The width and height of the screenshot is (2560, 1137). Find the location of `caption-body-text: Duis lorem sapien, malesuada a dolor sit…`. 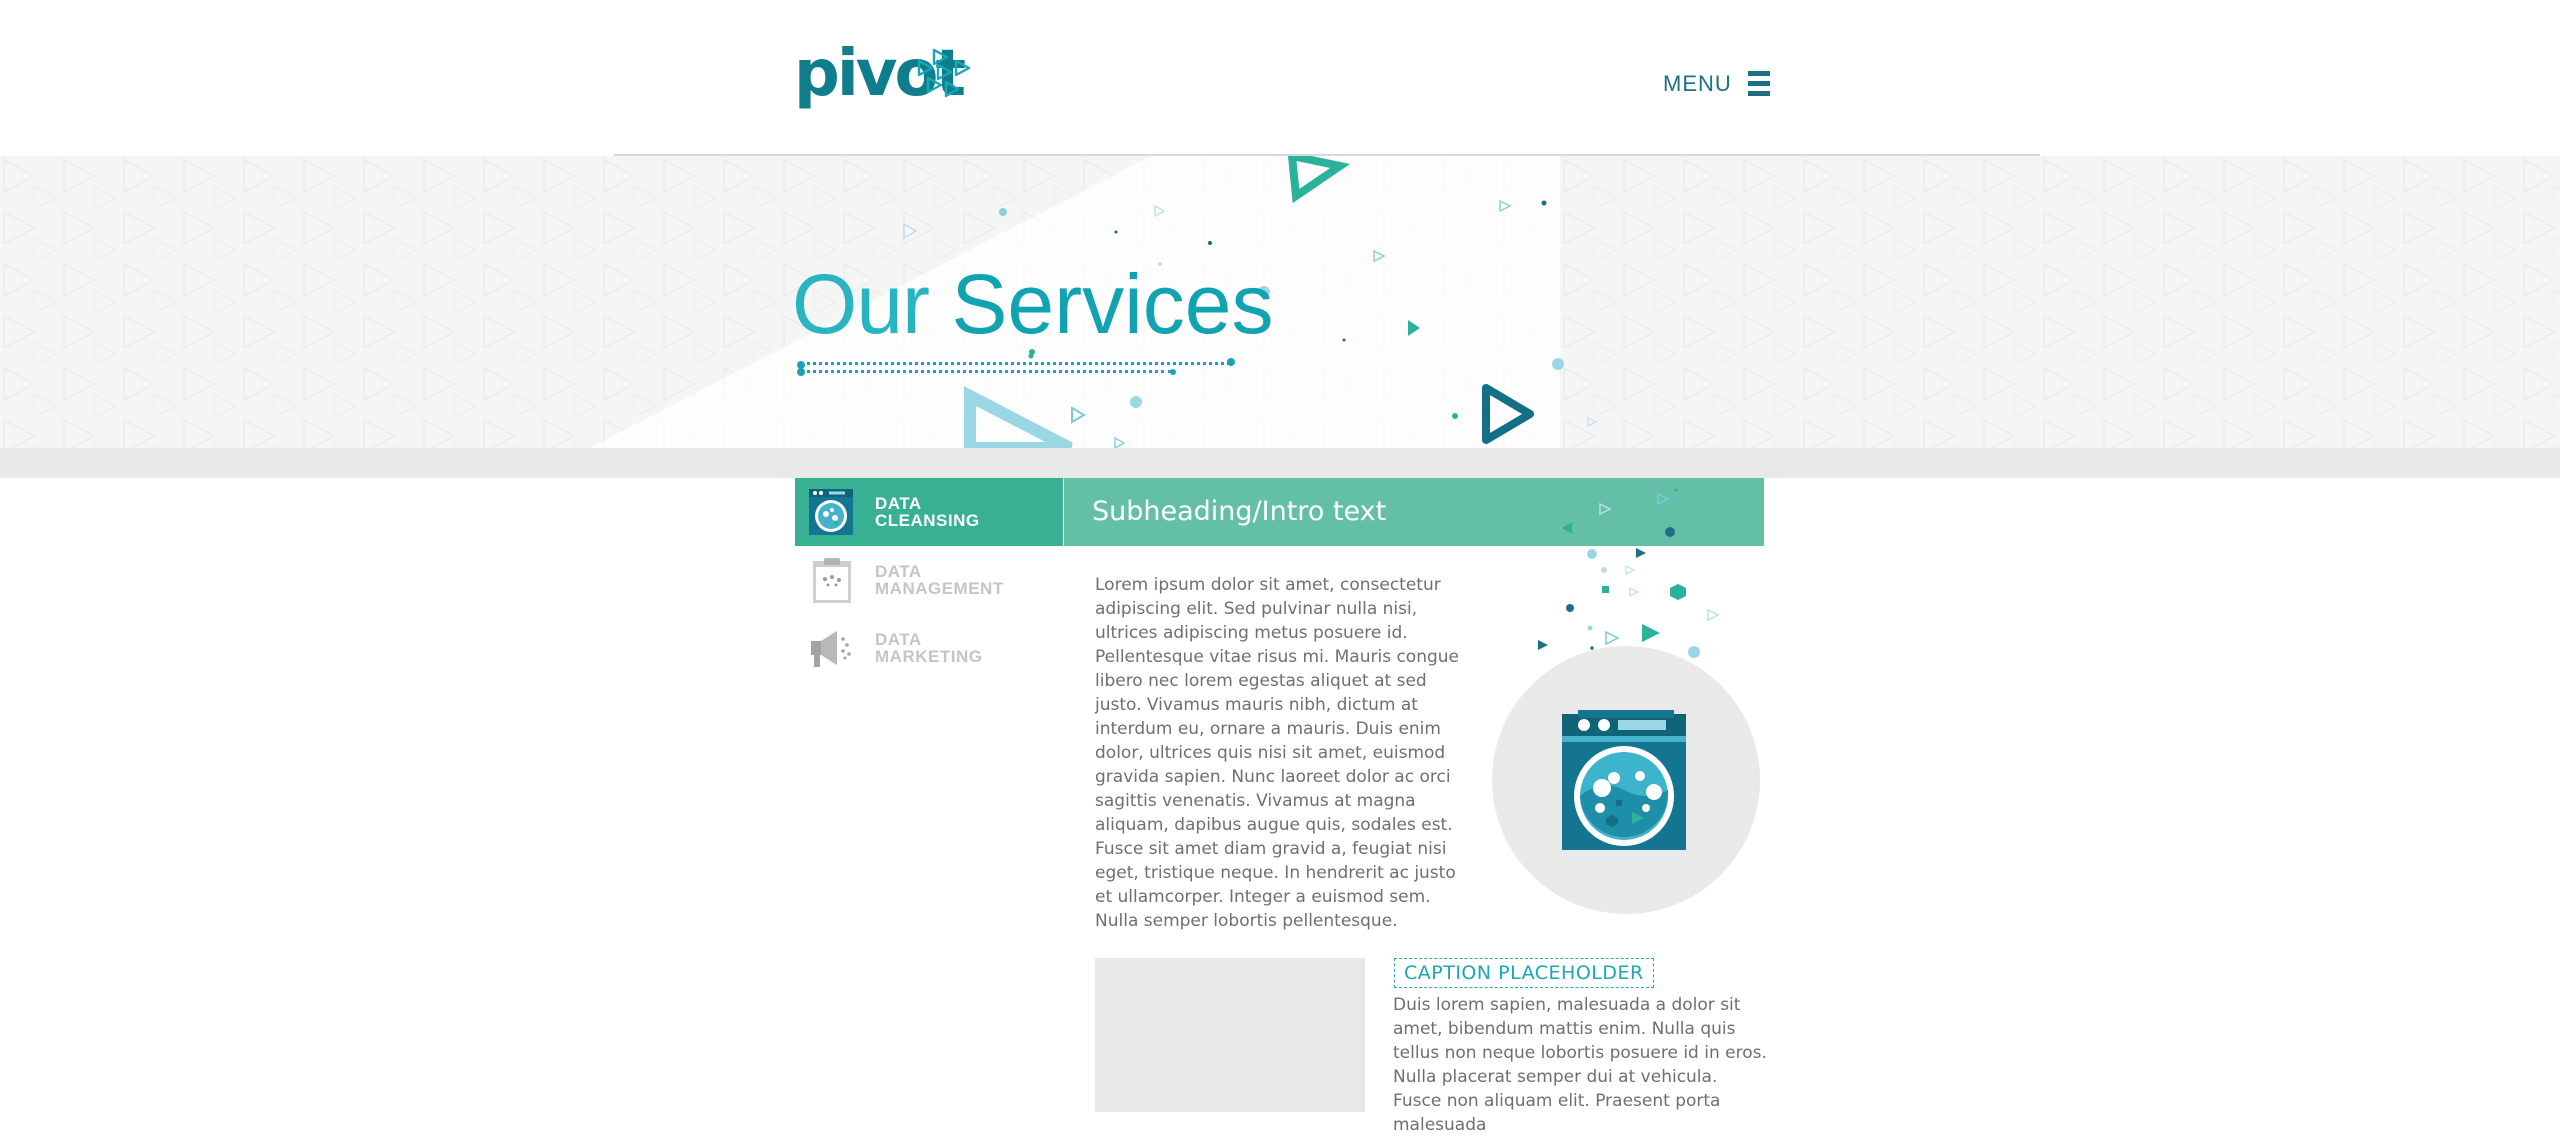

caption-body-text: Duis lorem sapien, malesuada a dolor sit… is located at coordinates (1580, 1065).